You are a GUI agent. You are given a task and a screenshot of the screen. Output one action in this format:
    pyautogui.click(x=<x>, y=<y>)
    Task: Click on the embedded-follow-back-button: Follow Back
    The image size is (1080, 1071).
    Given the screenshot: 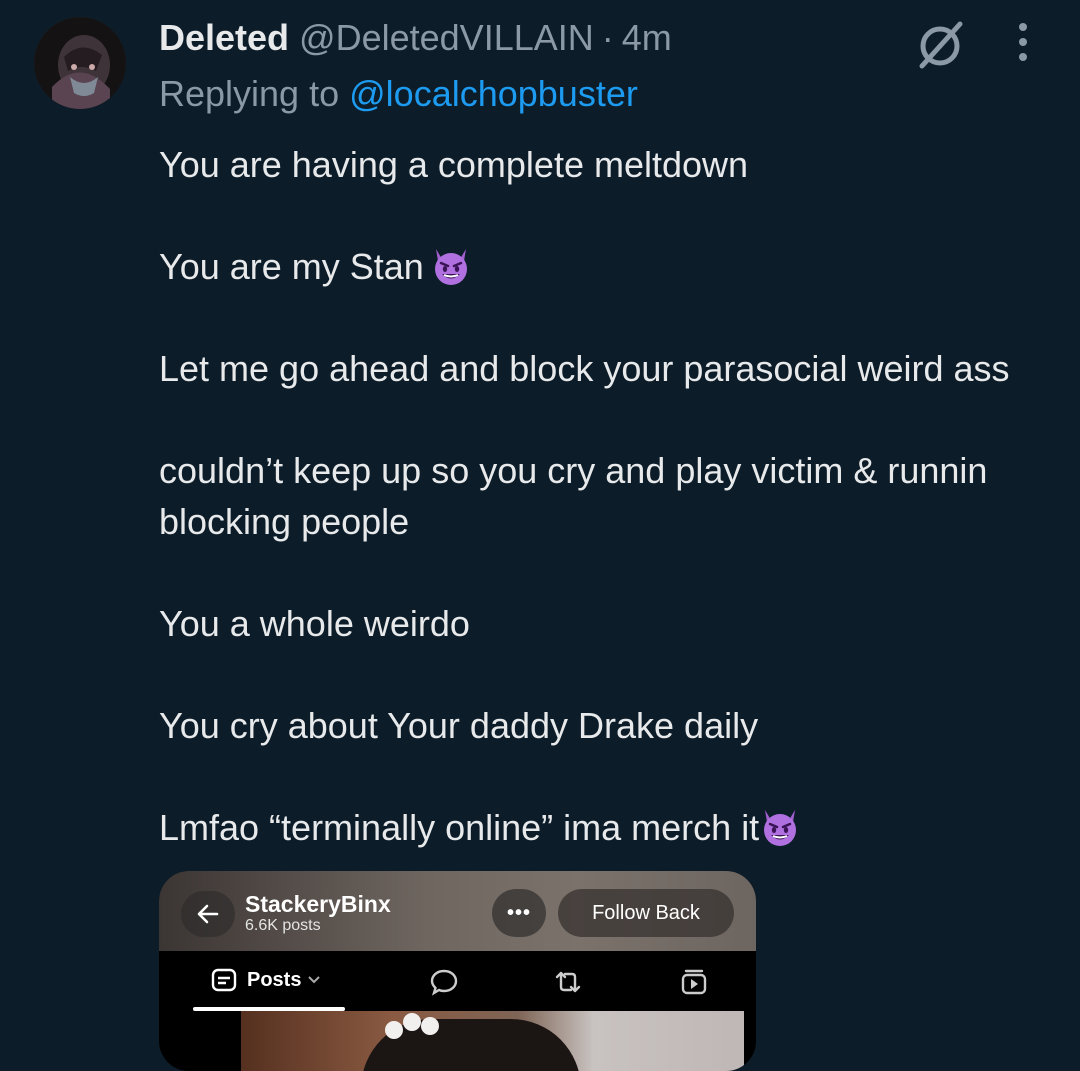 What is the action you would take?
    pyautogui.click(x=646, y=913)
    